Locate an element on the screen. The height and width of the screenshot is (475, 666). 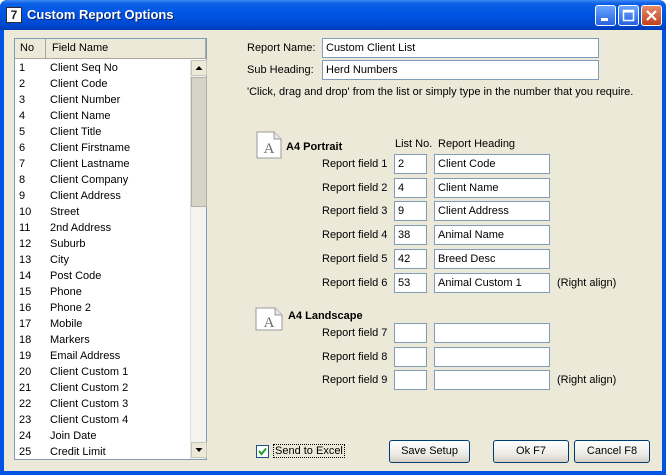
list-item: 22 Client Custom 3 is located at coordinates (102, 404).